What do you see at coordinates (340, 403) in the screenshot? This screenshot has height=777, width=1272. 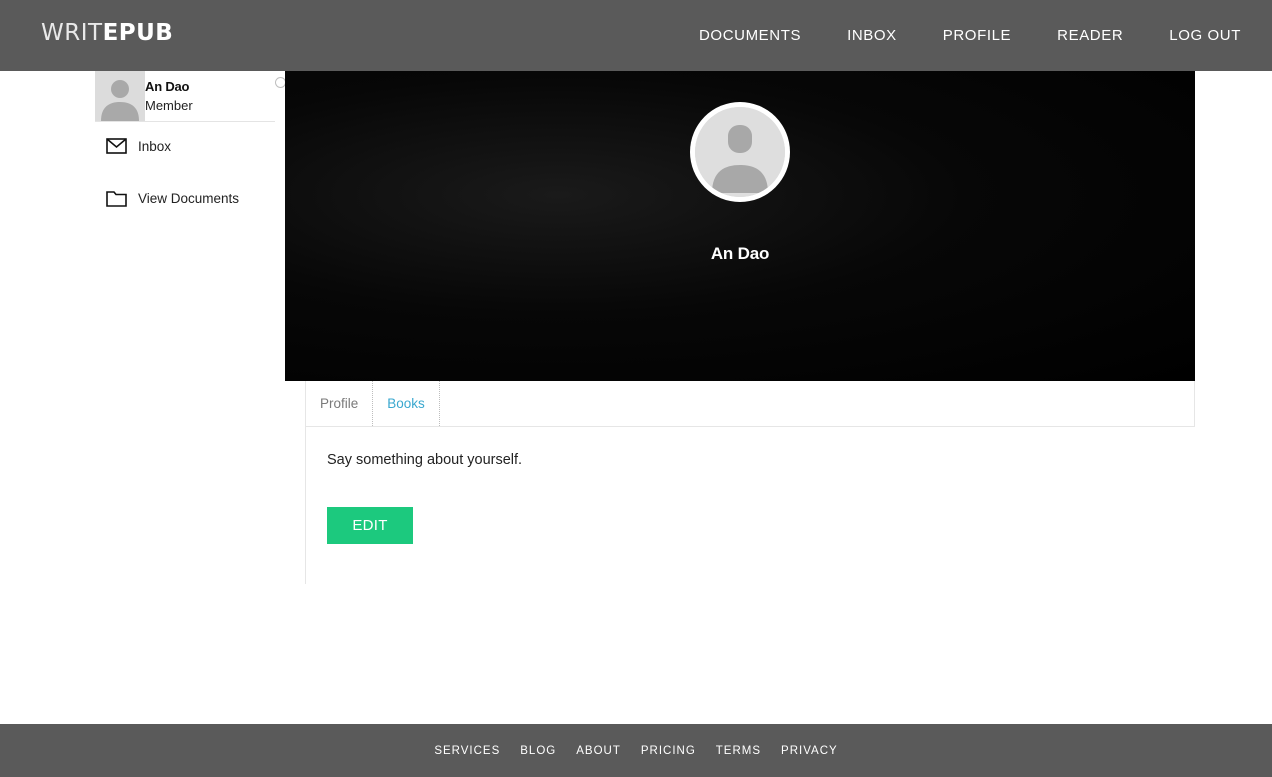 I see `tab-profile: Profile` at bounding box center [340, 403].